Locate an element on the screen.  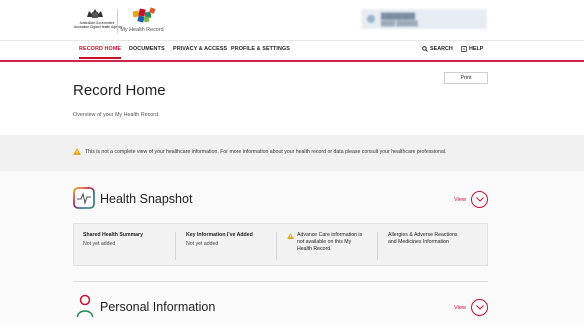
search-button: SEARCH is located at coordinates (437, 49).